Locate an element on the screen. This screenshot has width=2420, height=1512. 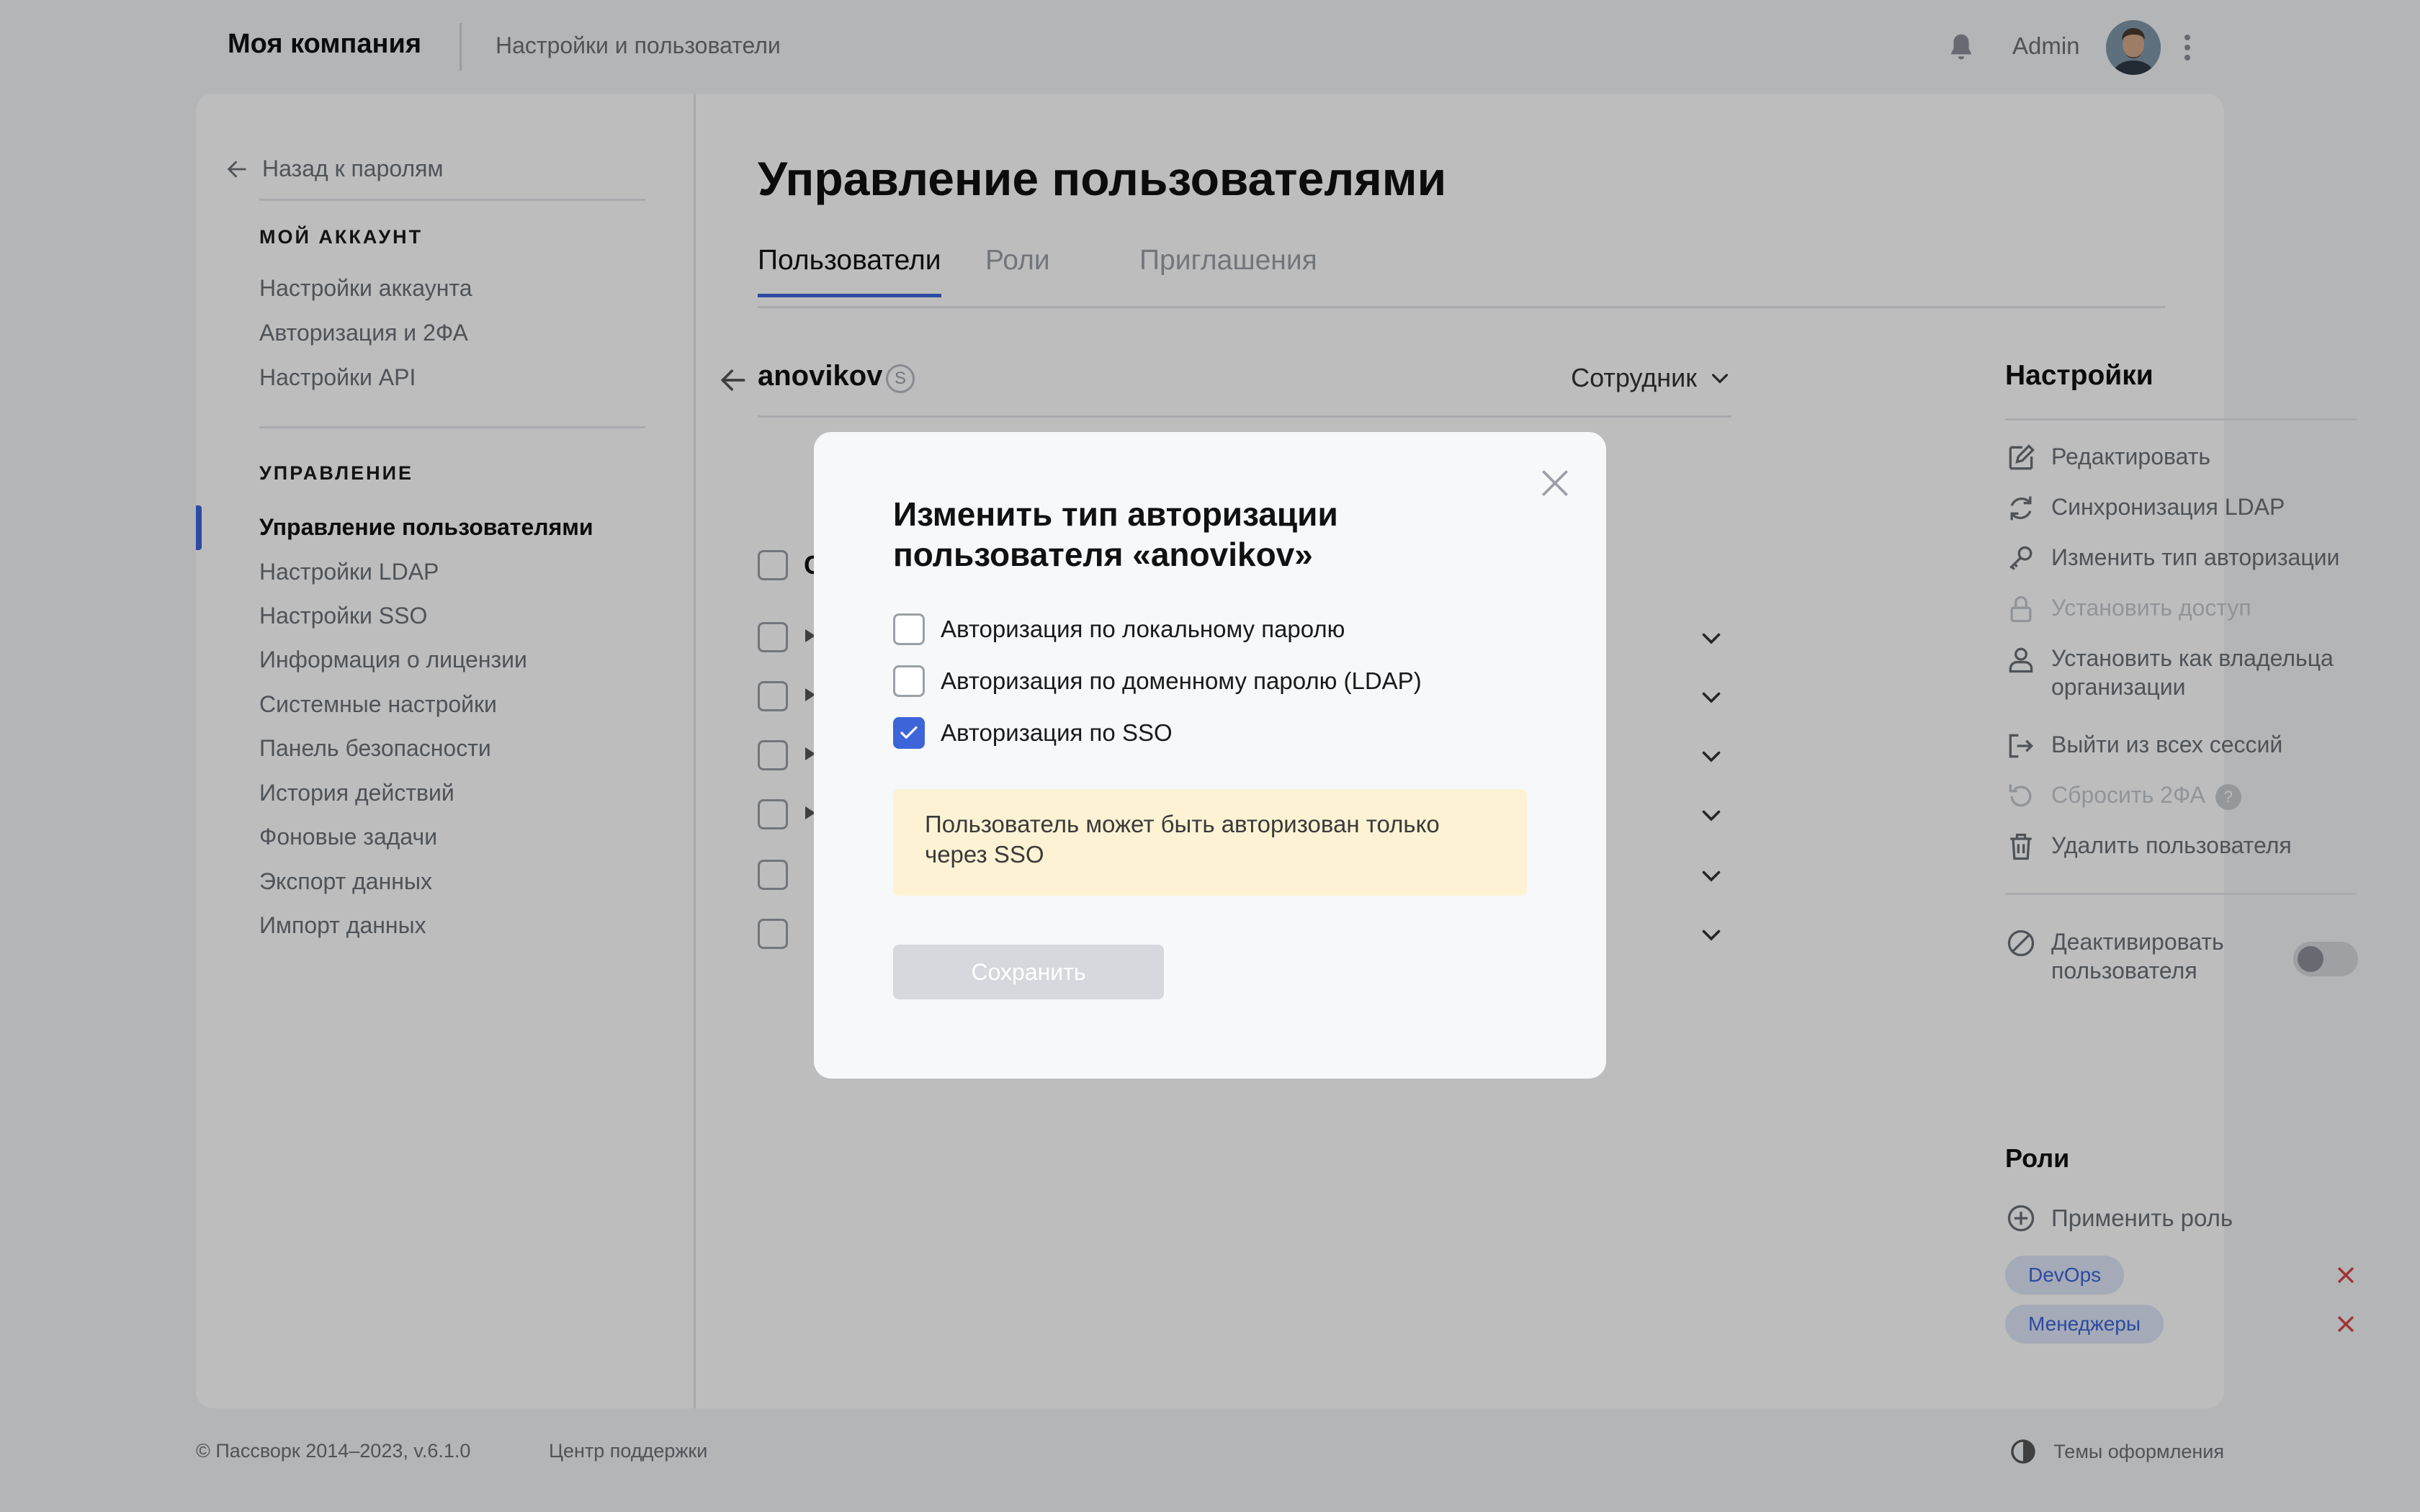
auth-local-password-checkbox is located at coordinates (909, 629).